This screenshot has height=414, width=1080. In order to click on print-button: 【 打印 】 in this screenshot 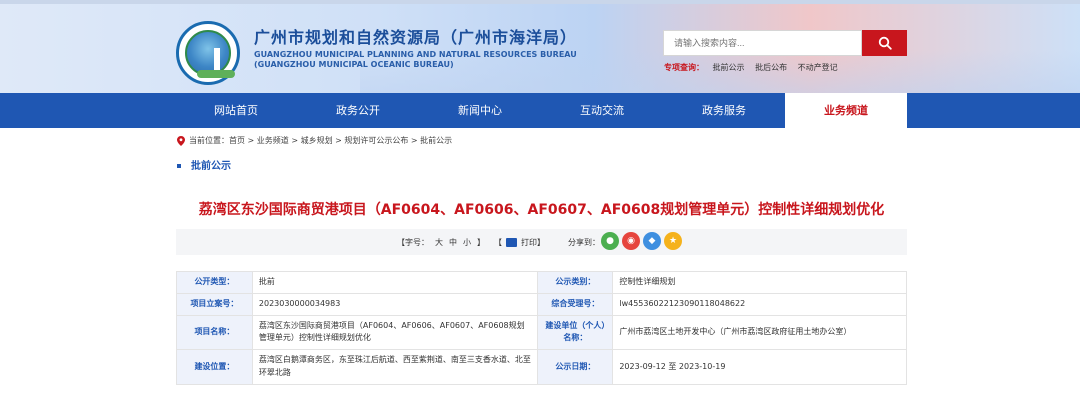, I will do `click(519, 242)`.